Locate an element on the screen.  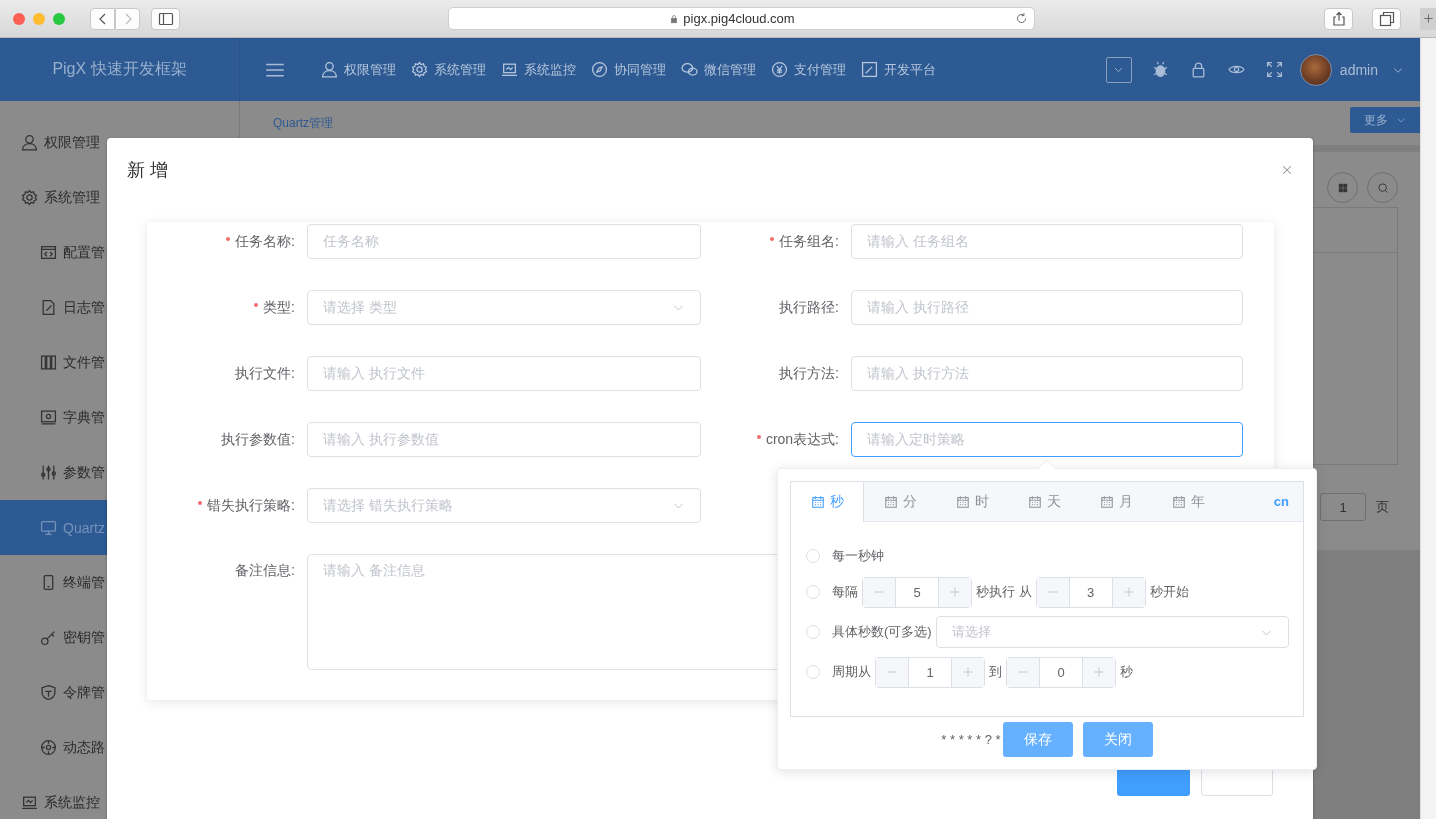
field-label: 类型: is located at coordinates (274, 307).